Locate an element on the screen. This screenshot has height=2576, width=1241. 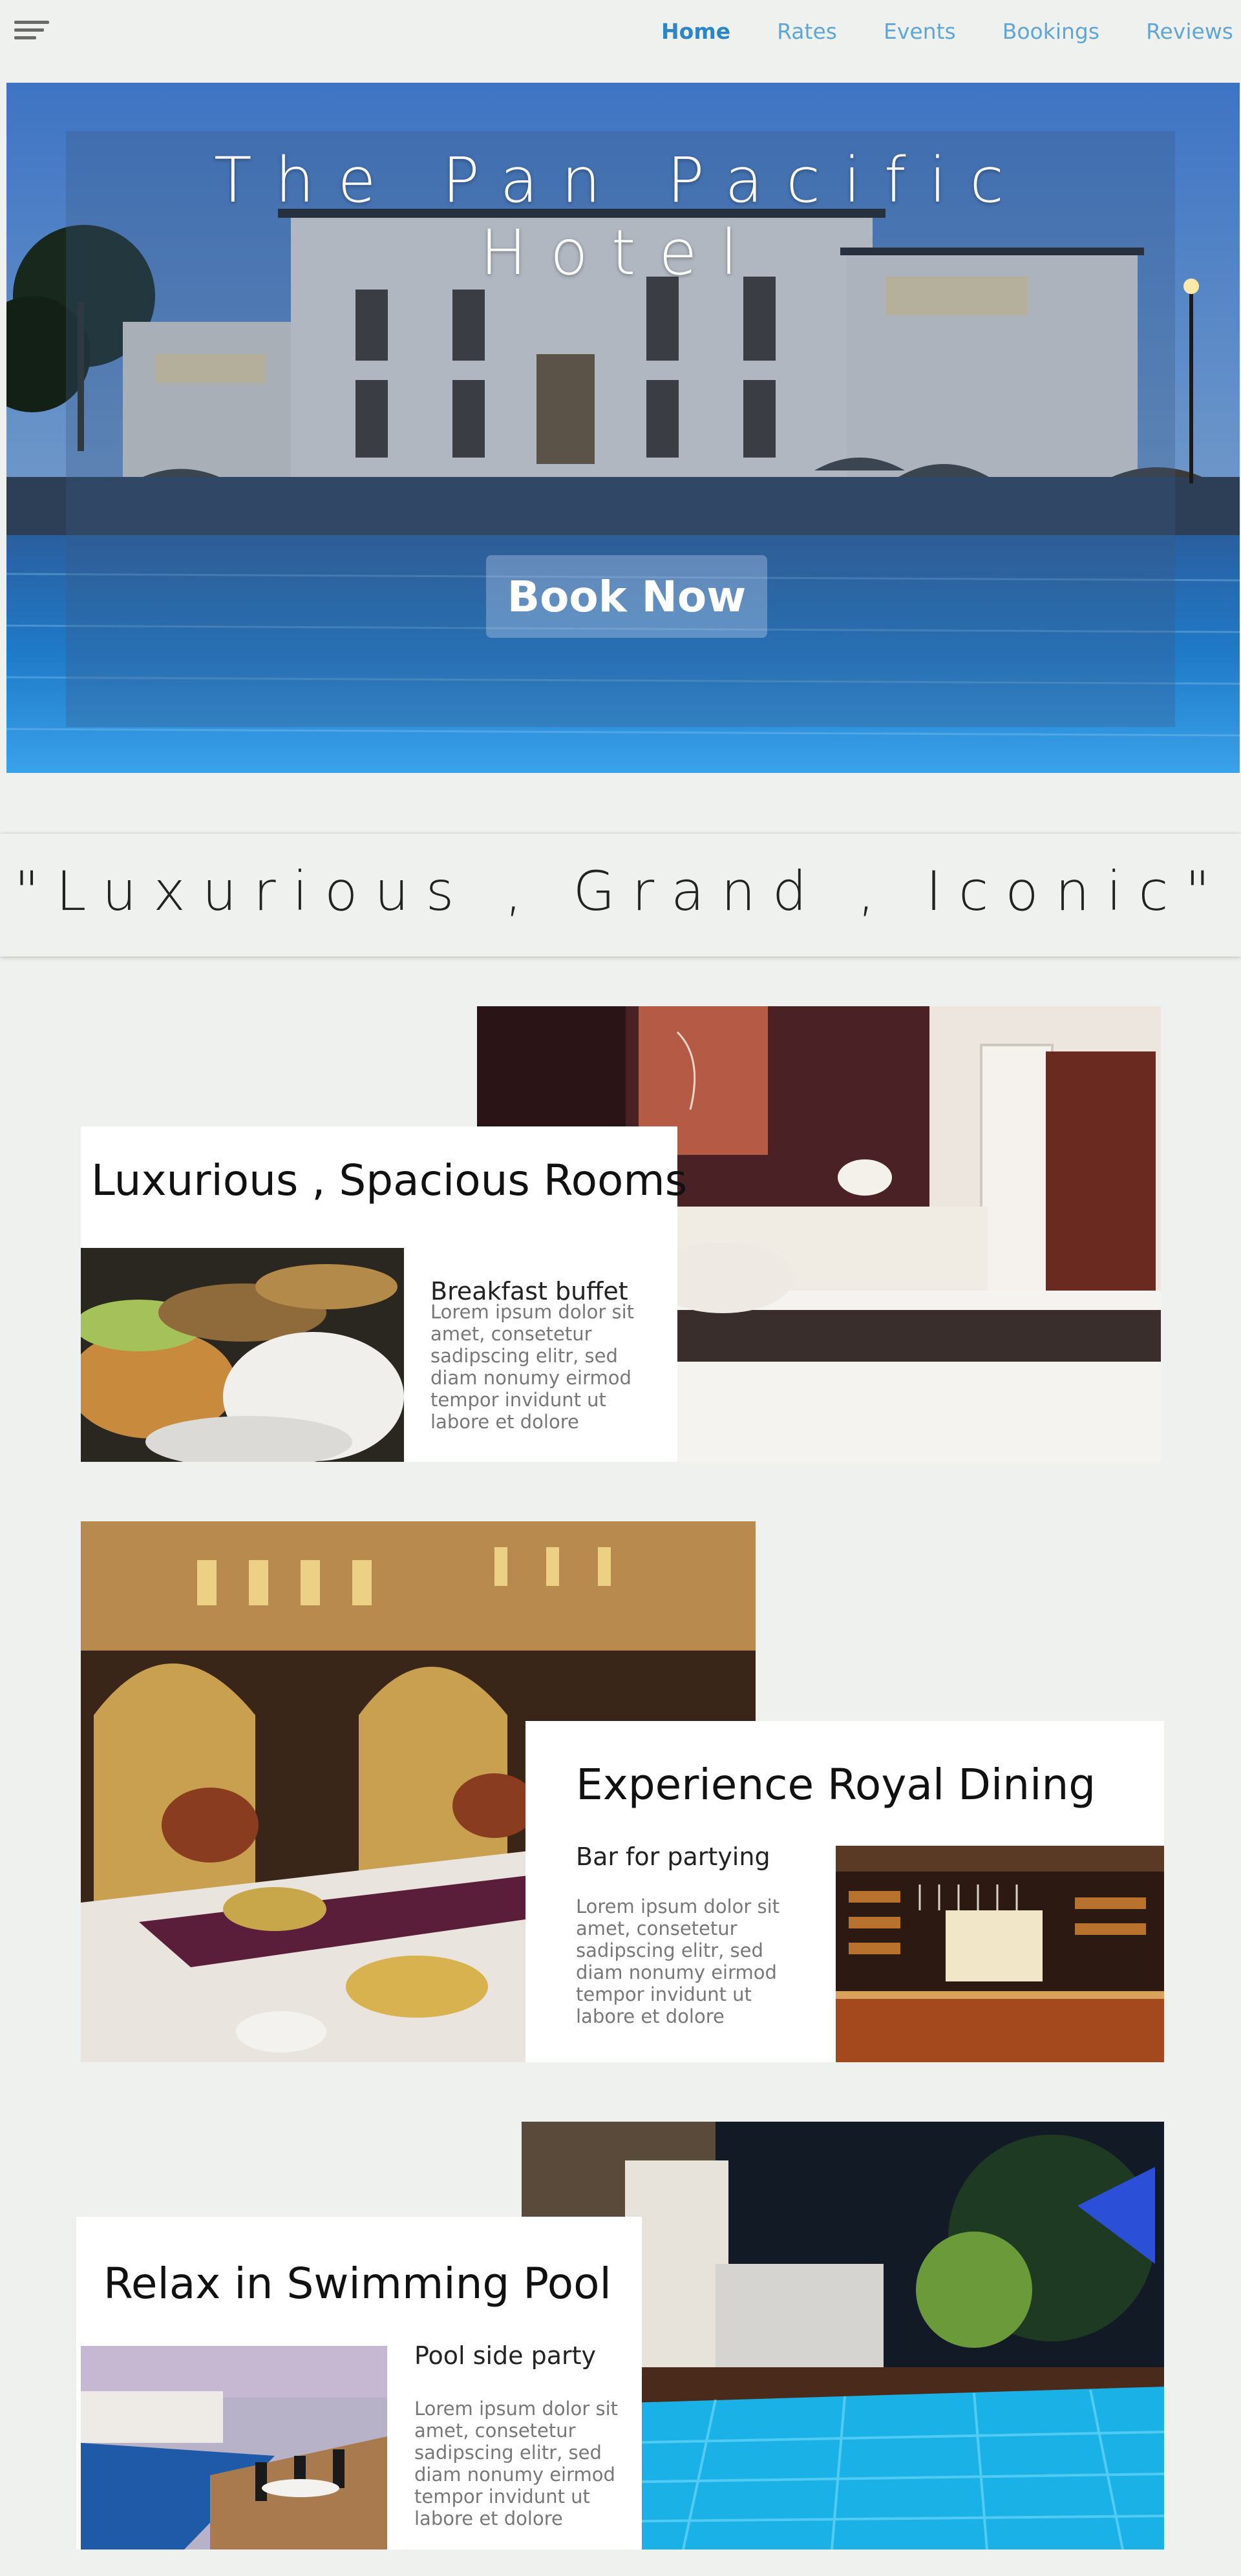
dining-title: Experience Royal Dining is located at coordinates (836, 1785).